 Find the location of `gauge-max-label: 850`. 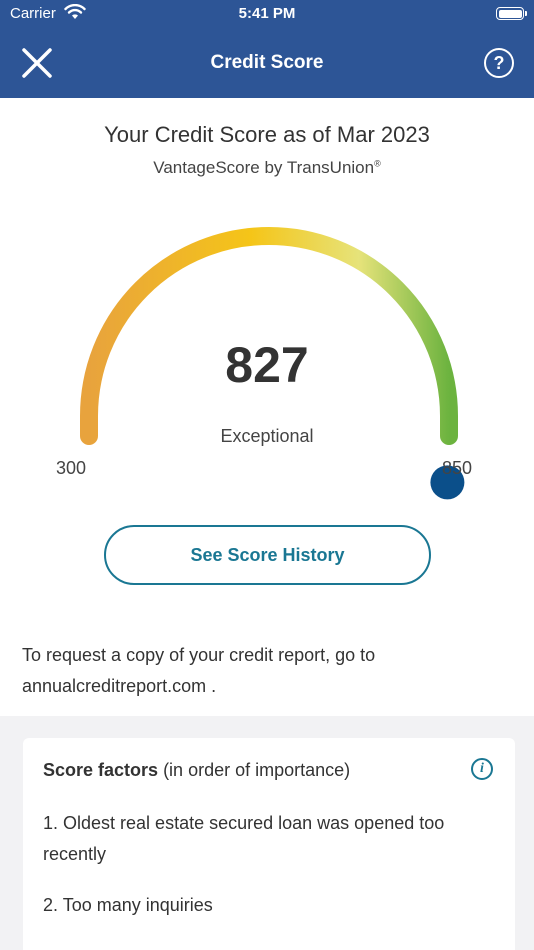

gauge-max-label: 850 is located at coordinates (457, 468).